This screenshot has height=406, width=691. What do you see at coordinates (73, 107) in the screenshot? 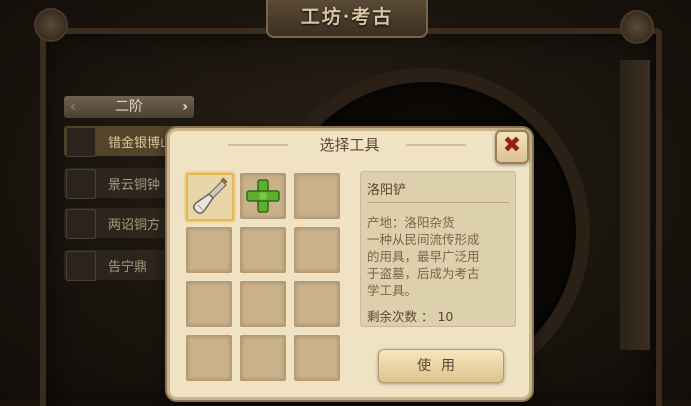
I see `chevron-left-icon: ‹` at bounding box center [73, 107].